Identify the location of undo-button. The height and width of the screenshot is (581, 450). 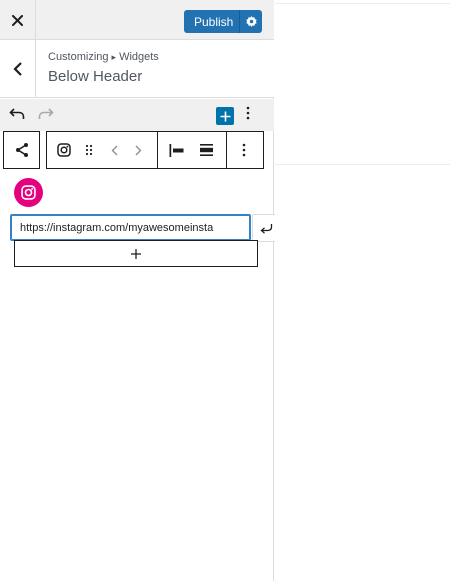
(17, 116).